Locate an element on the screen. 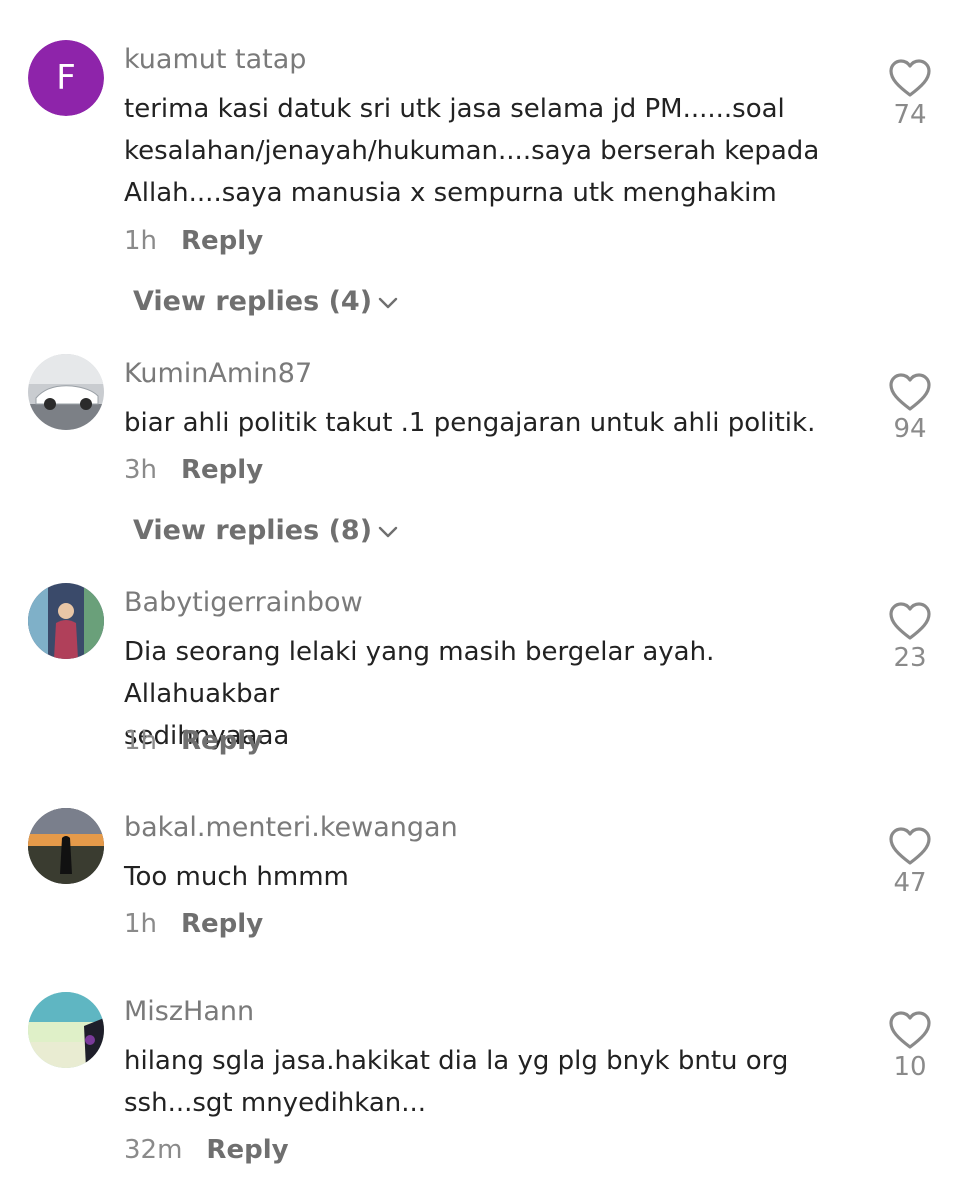 The image size is (971, 1200). like-button: 23 is located at coordinates (910, 636).